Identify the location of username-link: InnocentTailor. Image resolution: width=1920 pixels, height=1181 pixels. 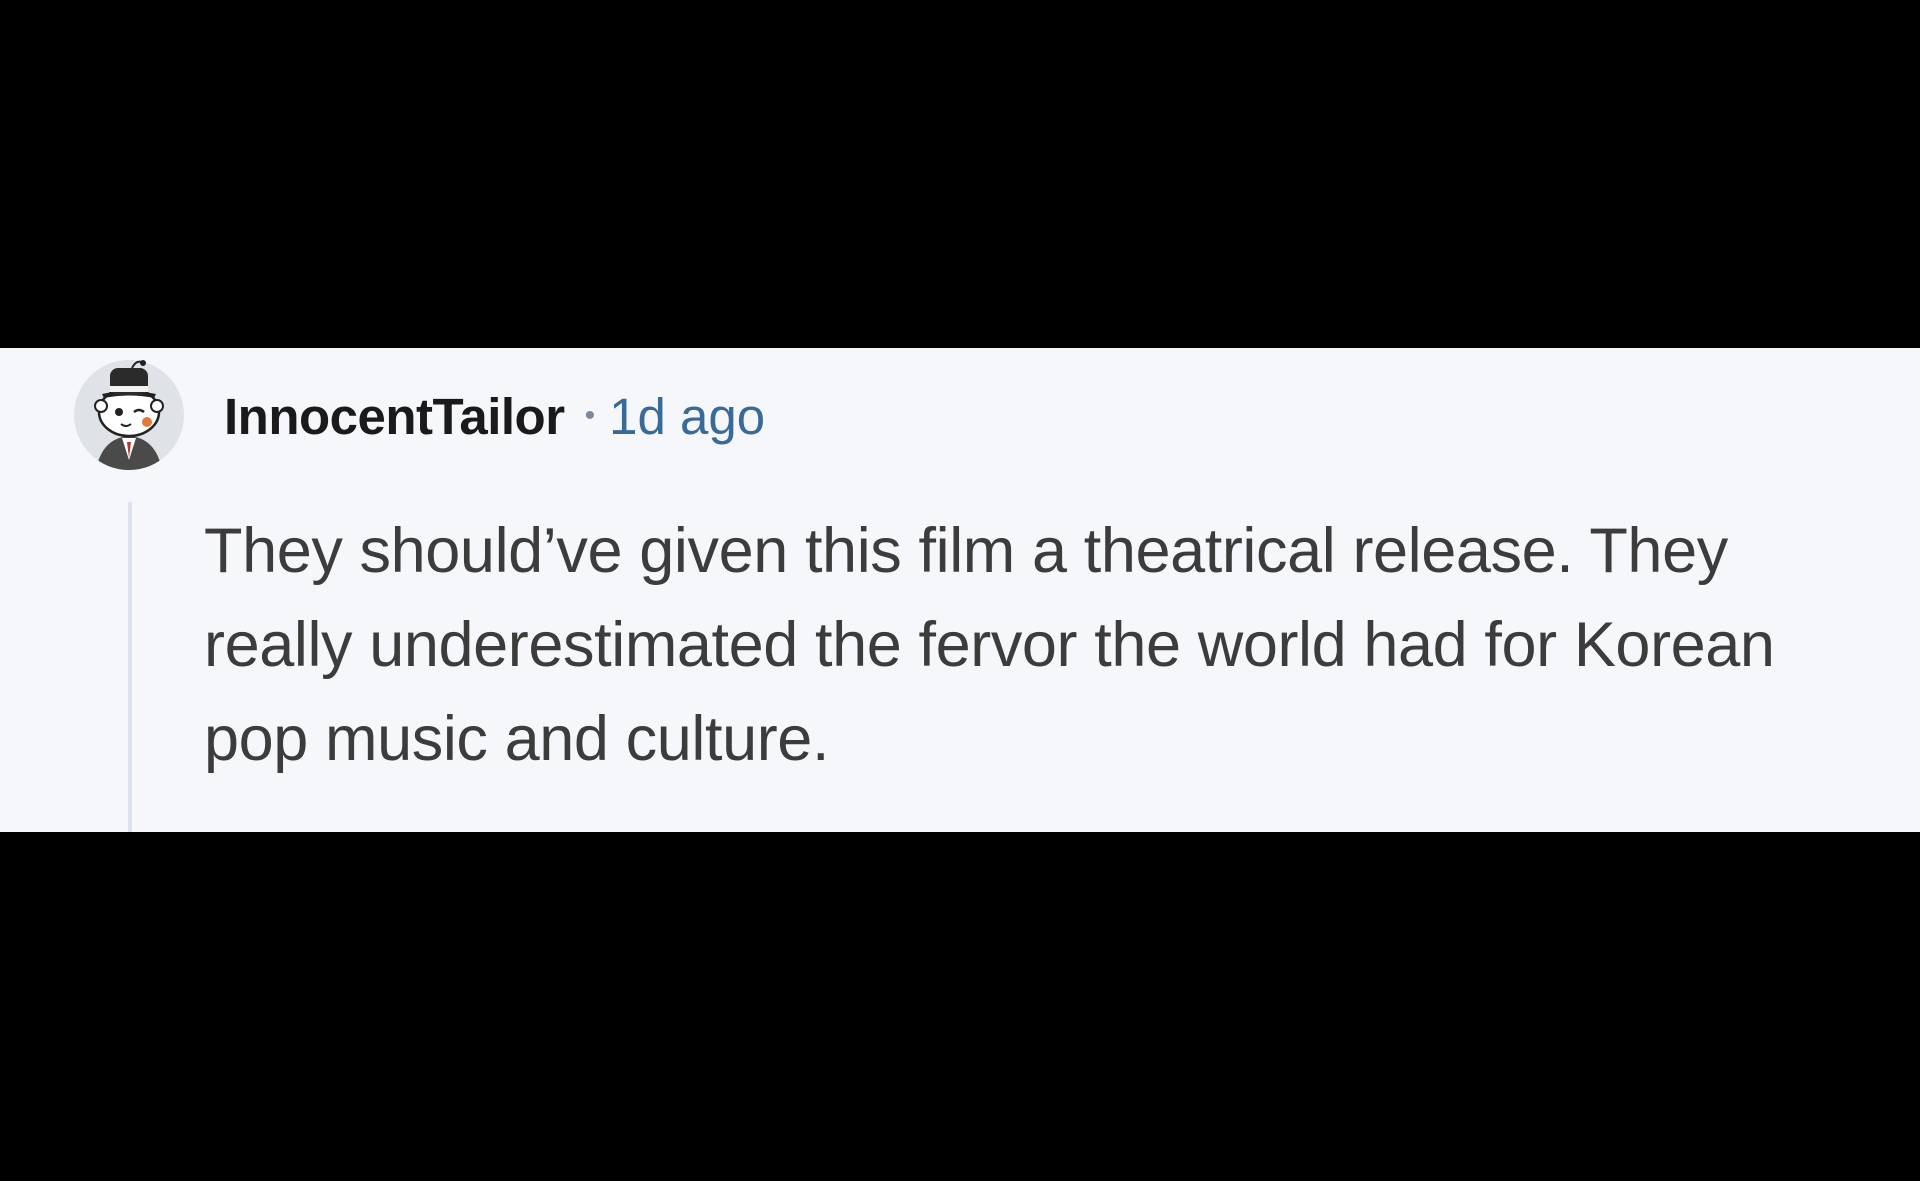
(394, 416).